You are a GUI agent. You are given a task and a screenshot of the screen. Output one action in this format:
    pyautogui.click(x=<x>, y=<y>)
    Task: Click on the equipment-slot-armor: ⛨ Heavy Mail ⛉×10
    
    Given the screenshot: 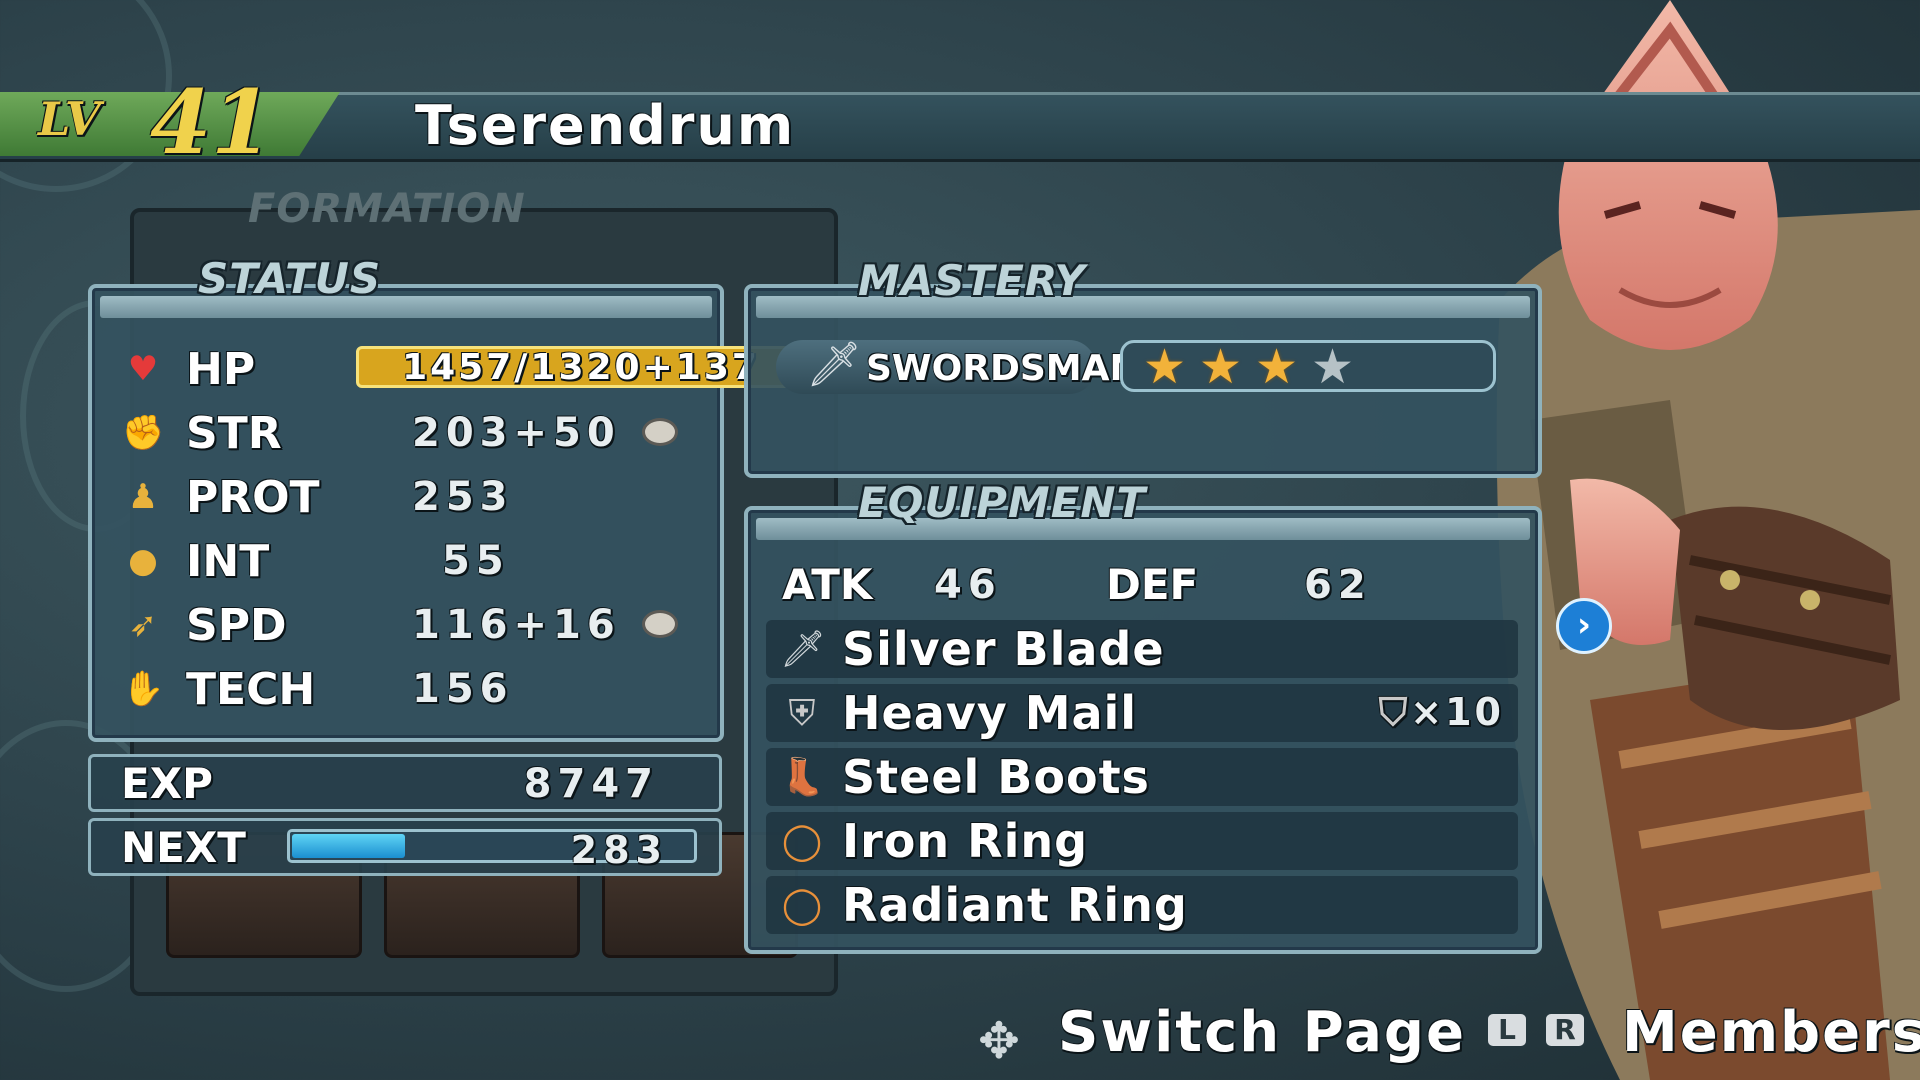 What is the action you would take?
    pyautogui.click(x=1142, y=713)
    